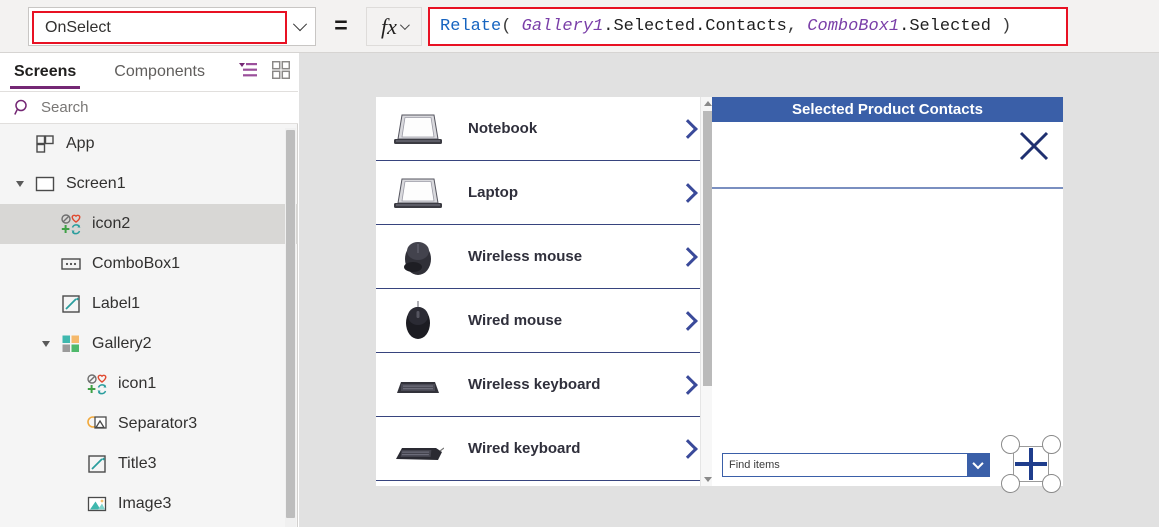 The width and height of the screenshot is (1159, 527). Describe the element at coordinates (158, 423) in the screenshot. I see `tree-item-label: Separator3` at that location.